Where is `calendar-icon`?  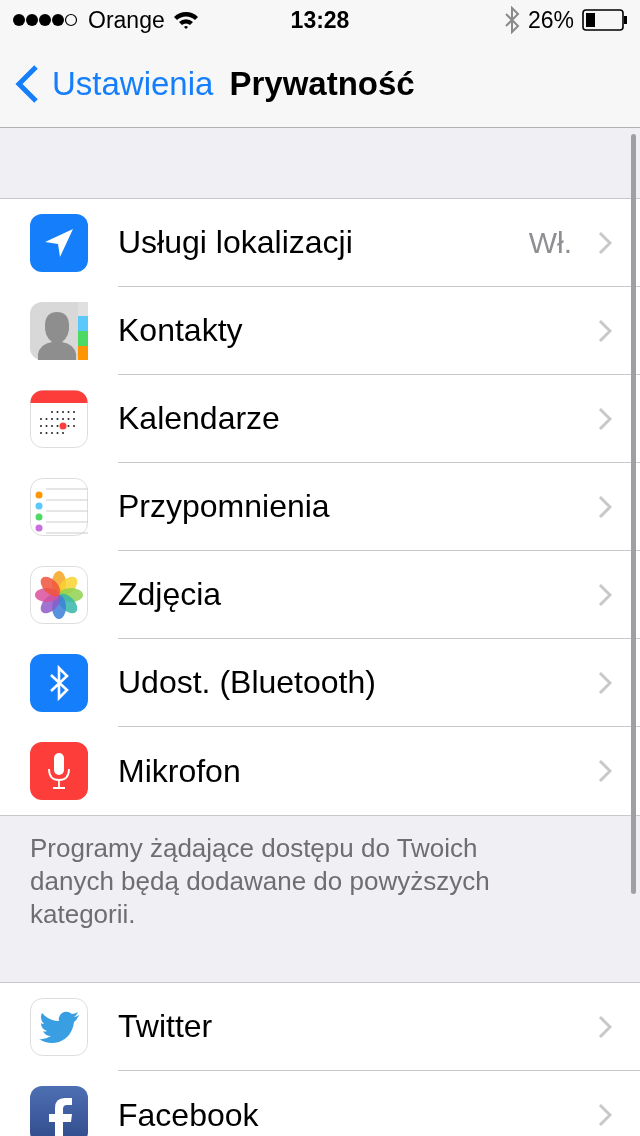
calendar-icon is located at coordinates (59, 419).